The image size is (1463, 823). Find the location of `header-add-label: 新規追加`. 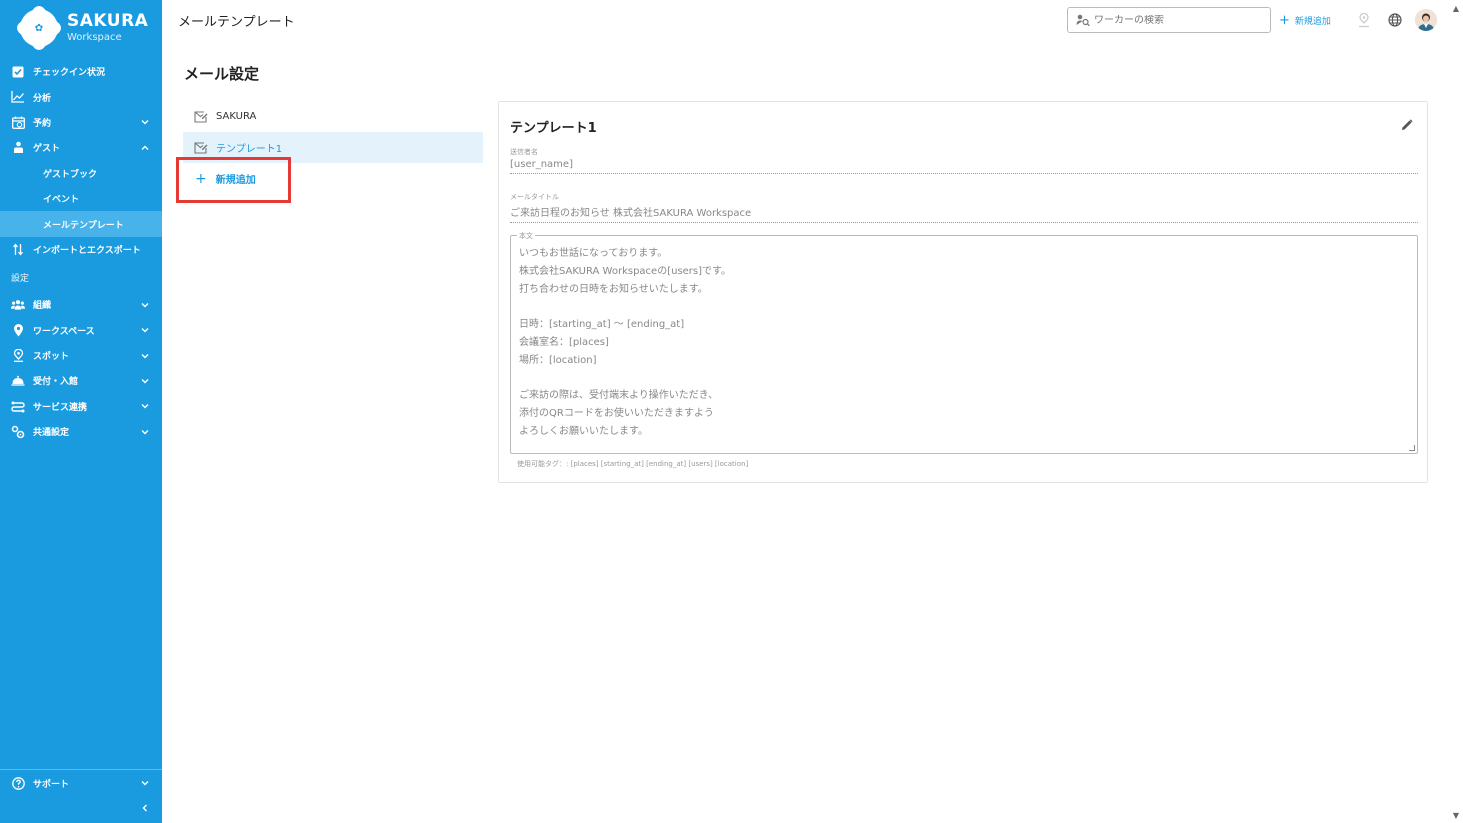

header-add-label: 新規追加 is located at coordinates (1312, 22).